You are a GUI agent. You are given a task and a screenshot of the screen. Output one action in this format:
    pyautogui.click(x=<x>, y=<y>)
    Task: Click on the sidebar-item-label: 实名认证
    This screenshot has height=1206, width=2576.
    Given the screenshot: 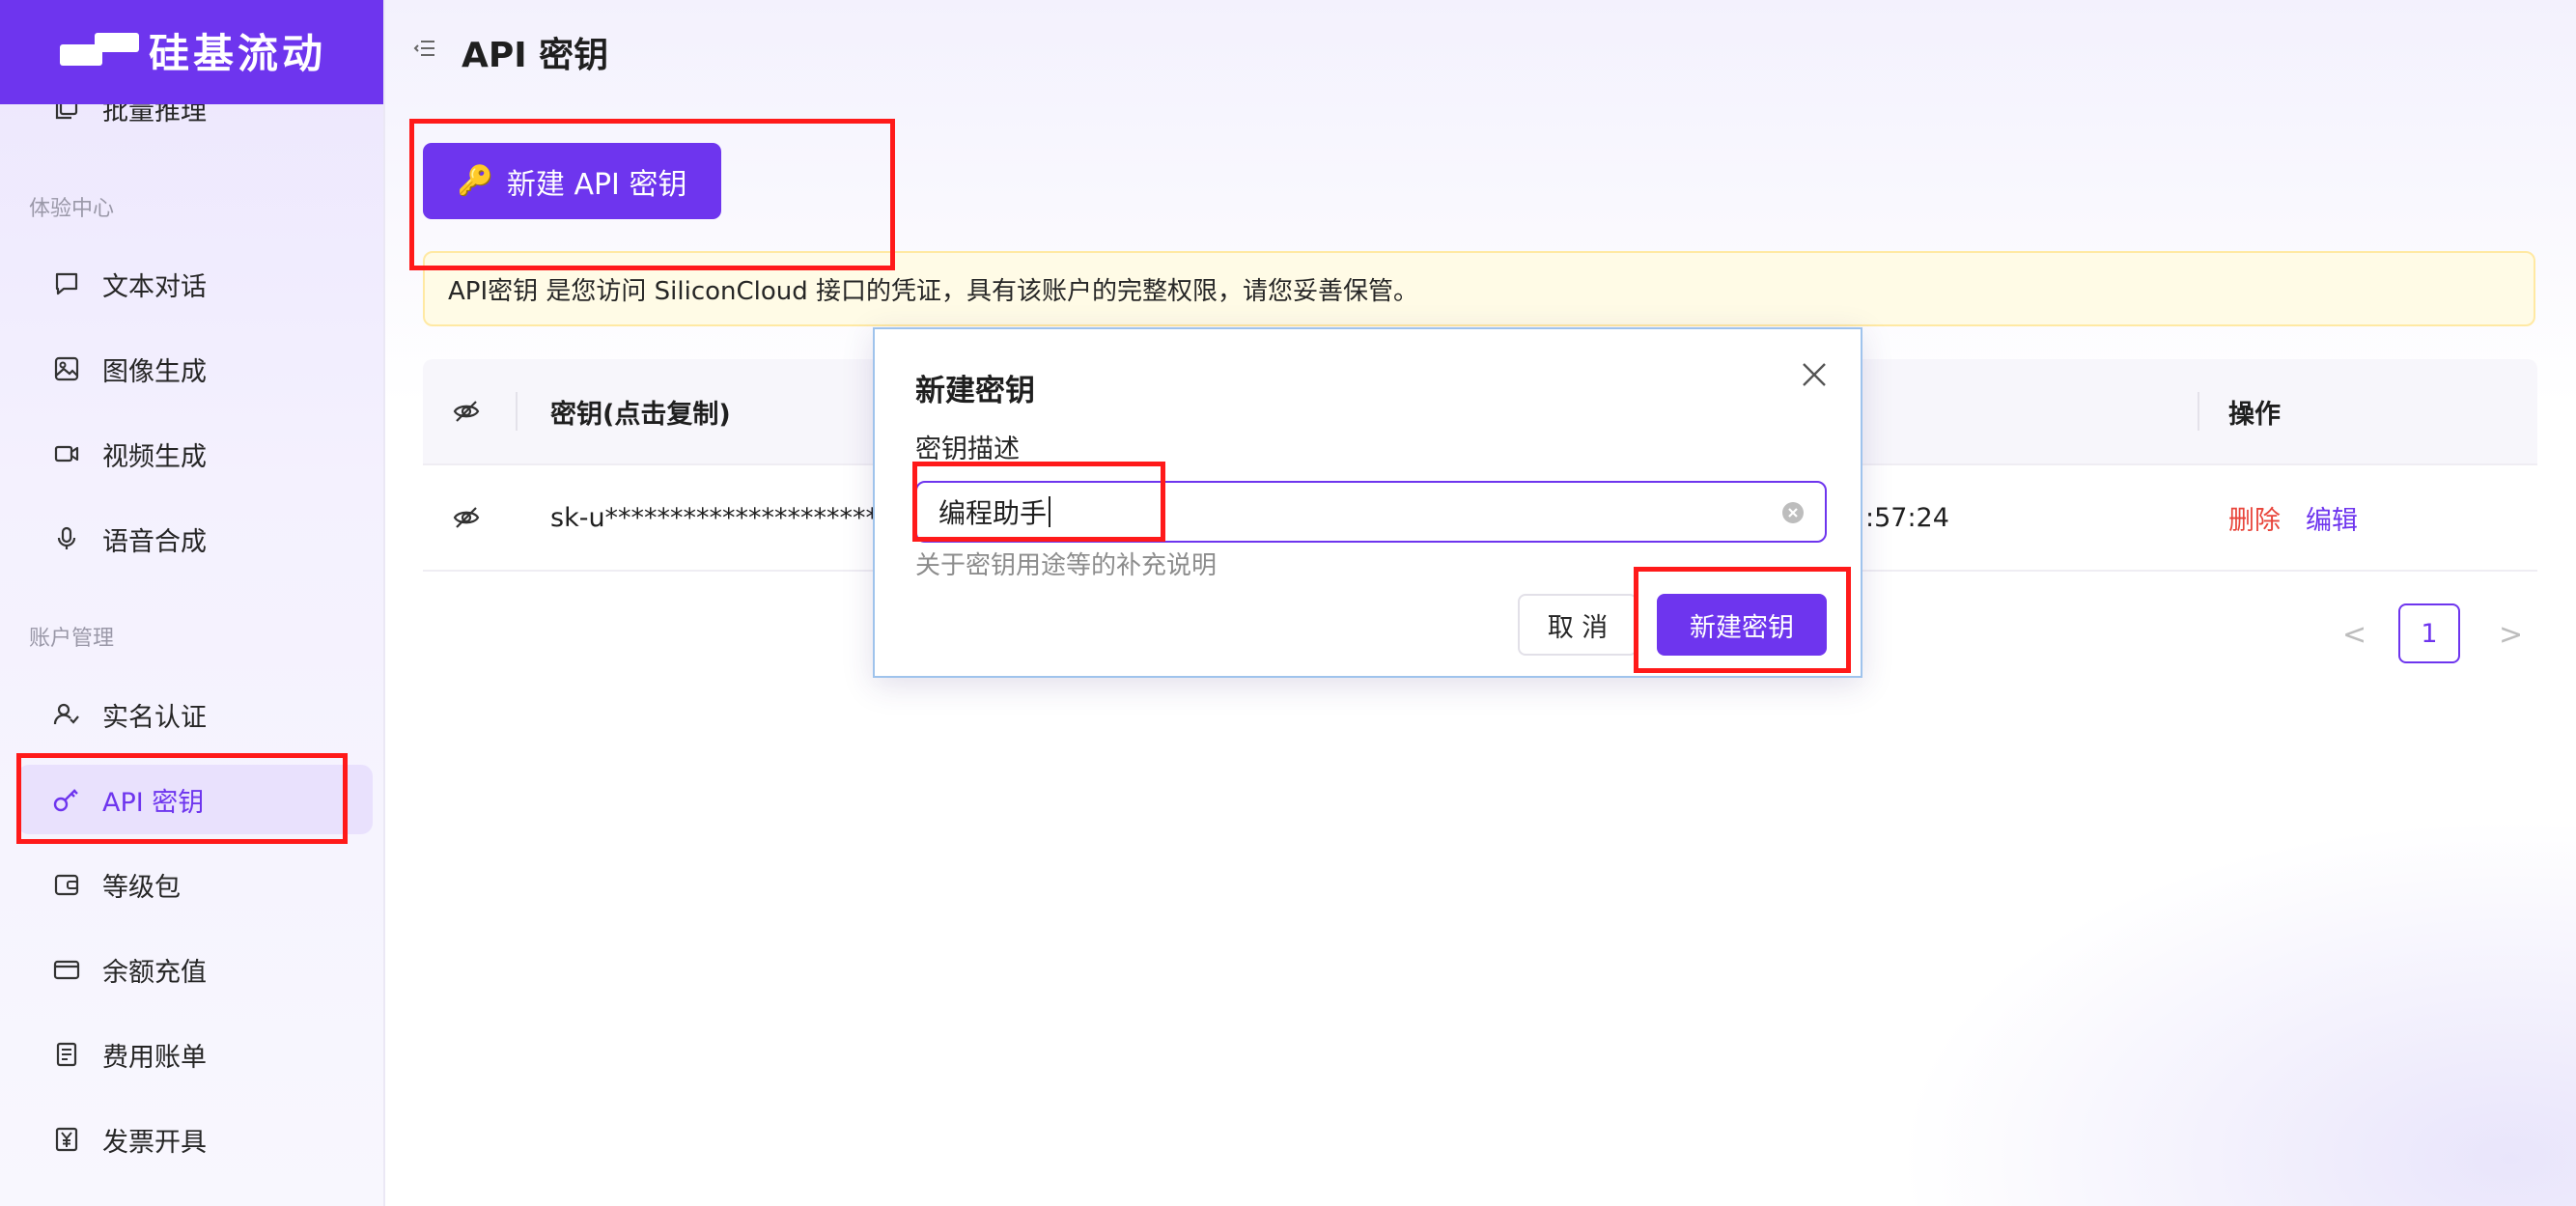 What is the action you would take?
    pyautogui.click(x=155, y=717)
    